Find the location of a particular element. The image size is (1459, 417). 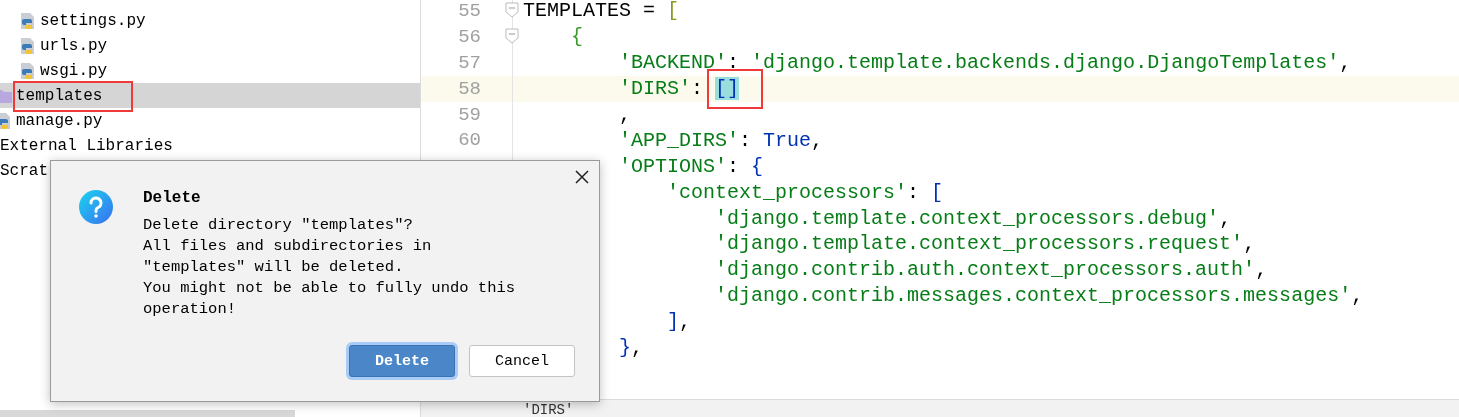

dialog-message: Delete directory "templates"? All files and subdirectories in "templates" will be deleted. You might not be able to fully undo this operation! is located at coordinates (330, 267).